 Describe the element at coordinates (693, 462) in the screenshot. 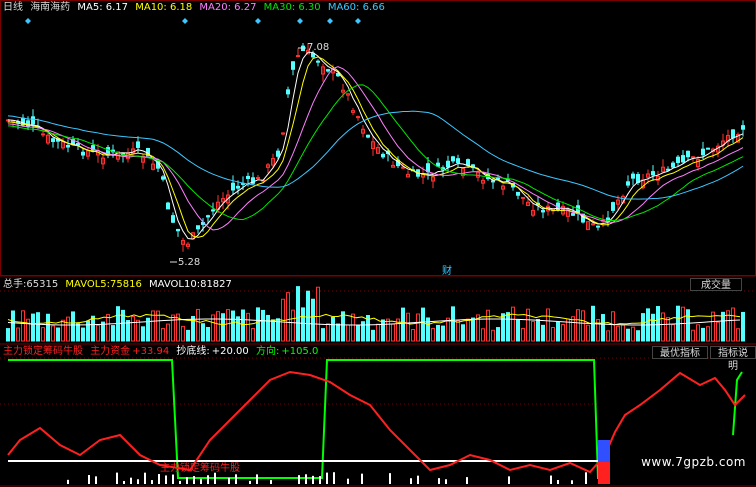

I see `watermark: www.7gpzb.com` at that location.